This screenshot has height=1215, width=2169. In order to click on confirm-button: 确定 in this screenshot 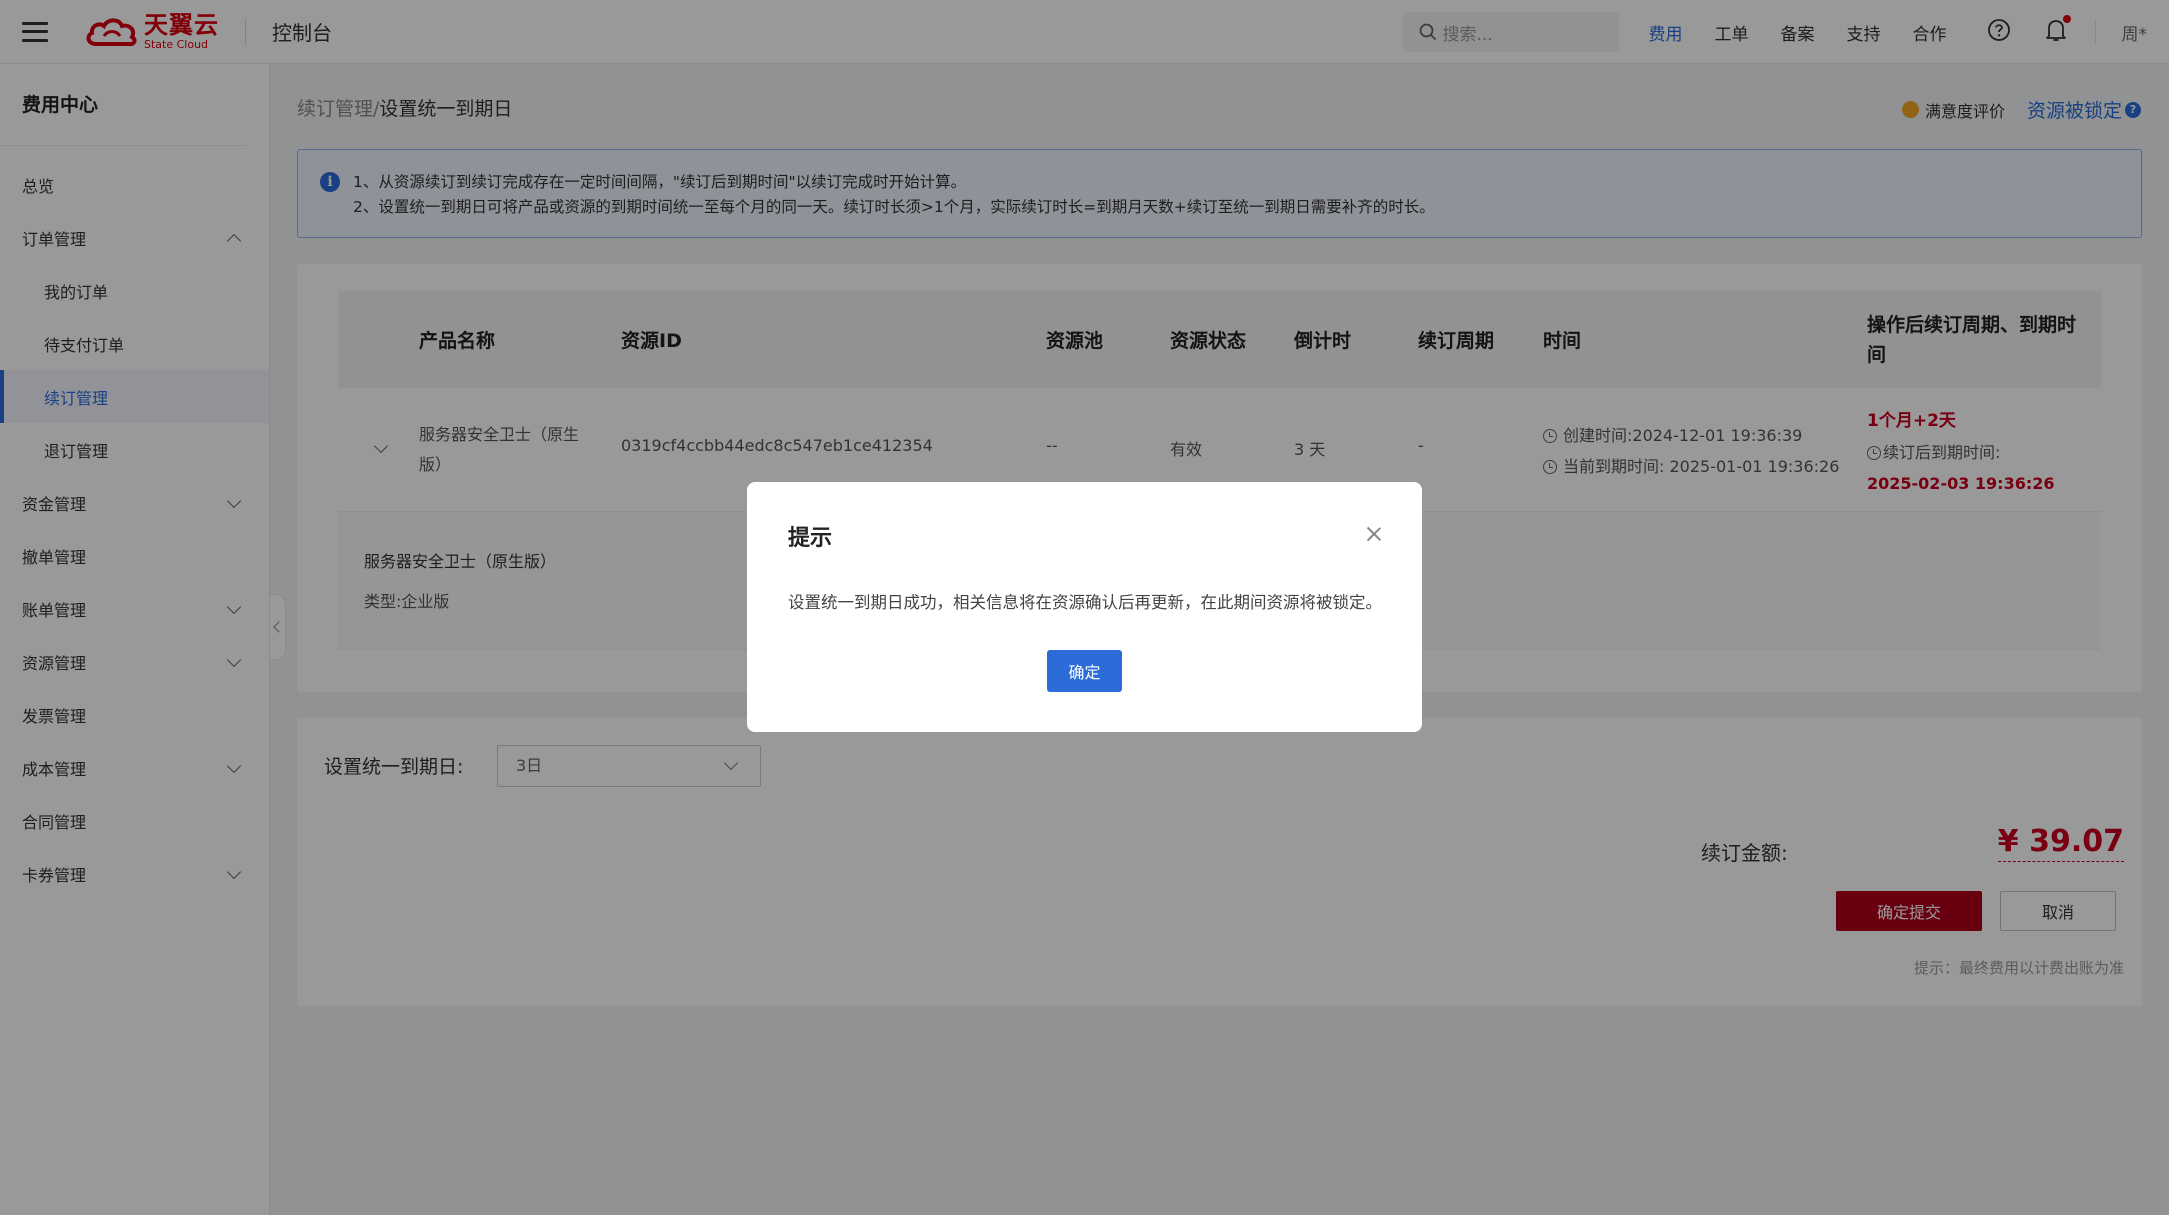, I will do `click(1084, 671)`.